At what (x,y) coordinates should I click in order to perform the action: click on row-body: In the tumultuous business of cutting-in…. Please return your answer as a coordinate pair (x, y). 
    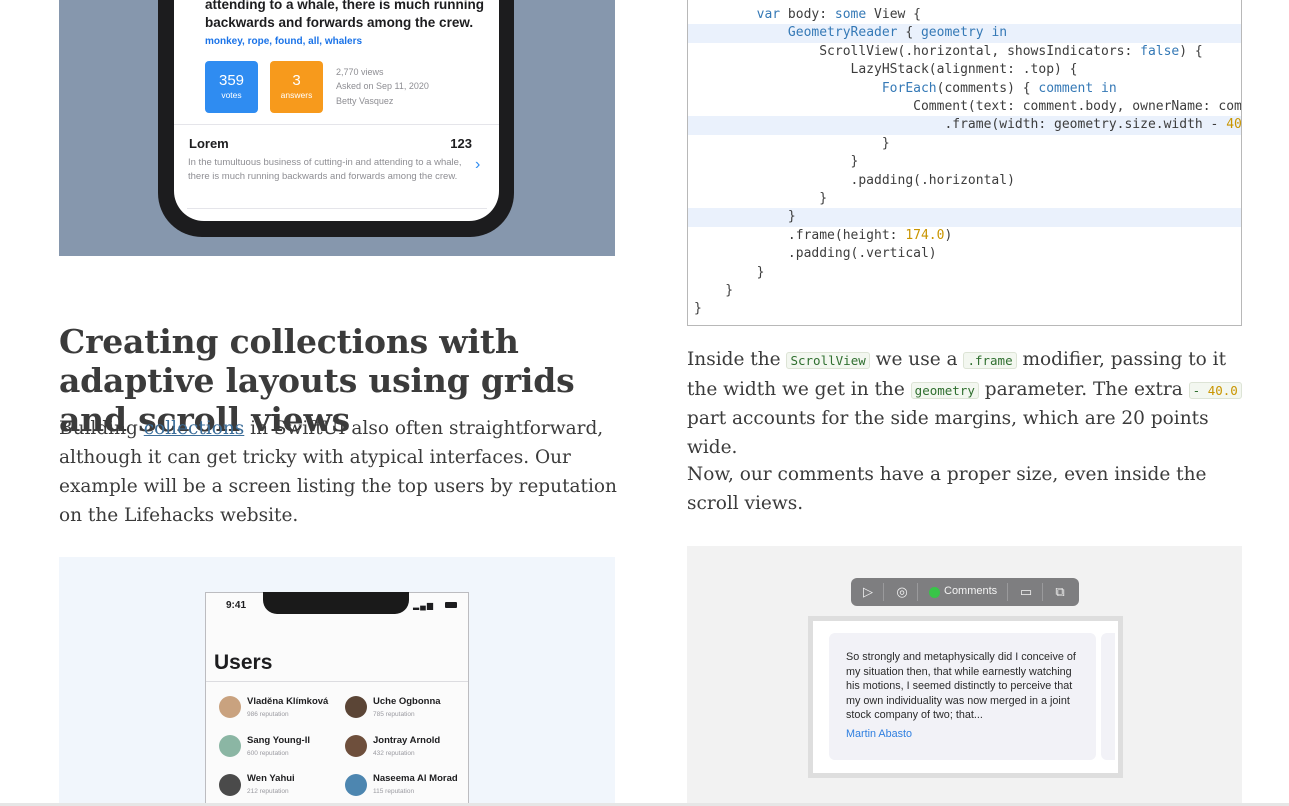
    Looking at the image, I should click on (325, 169).